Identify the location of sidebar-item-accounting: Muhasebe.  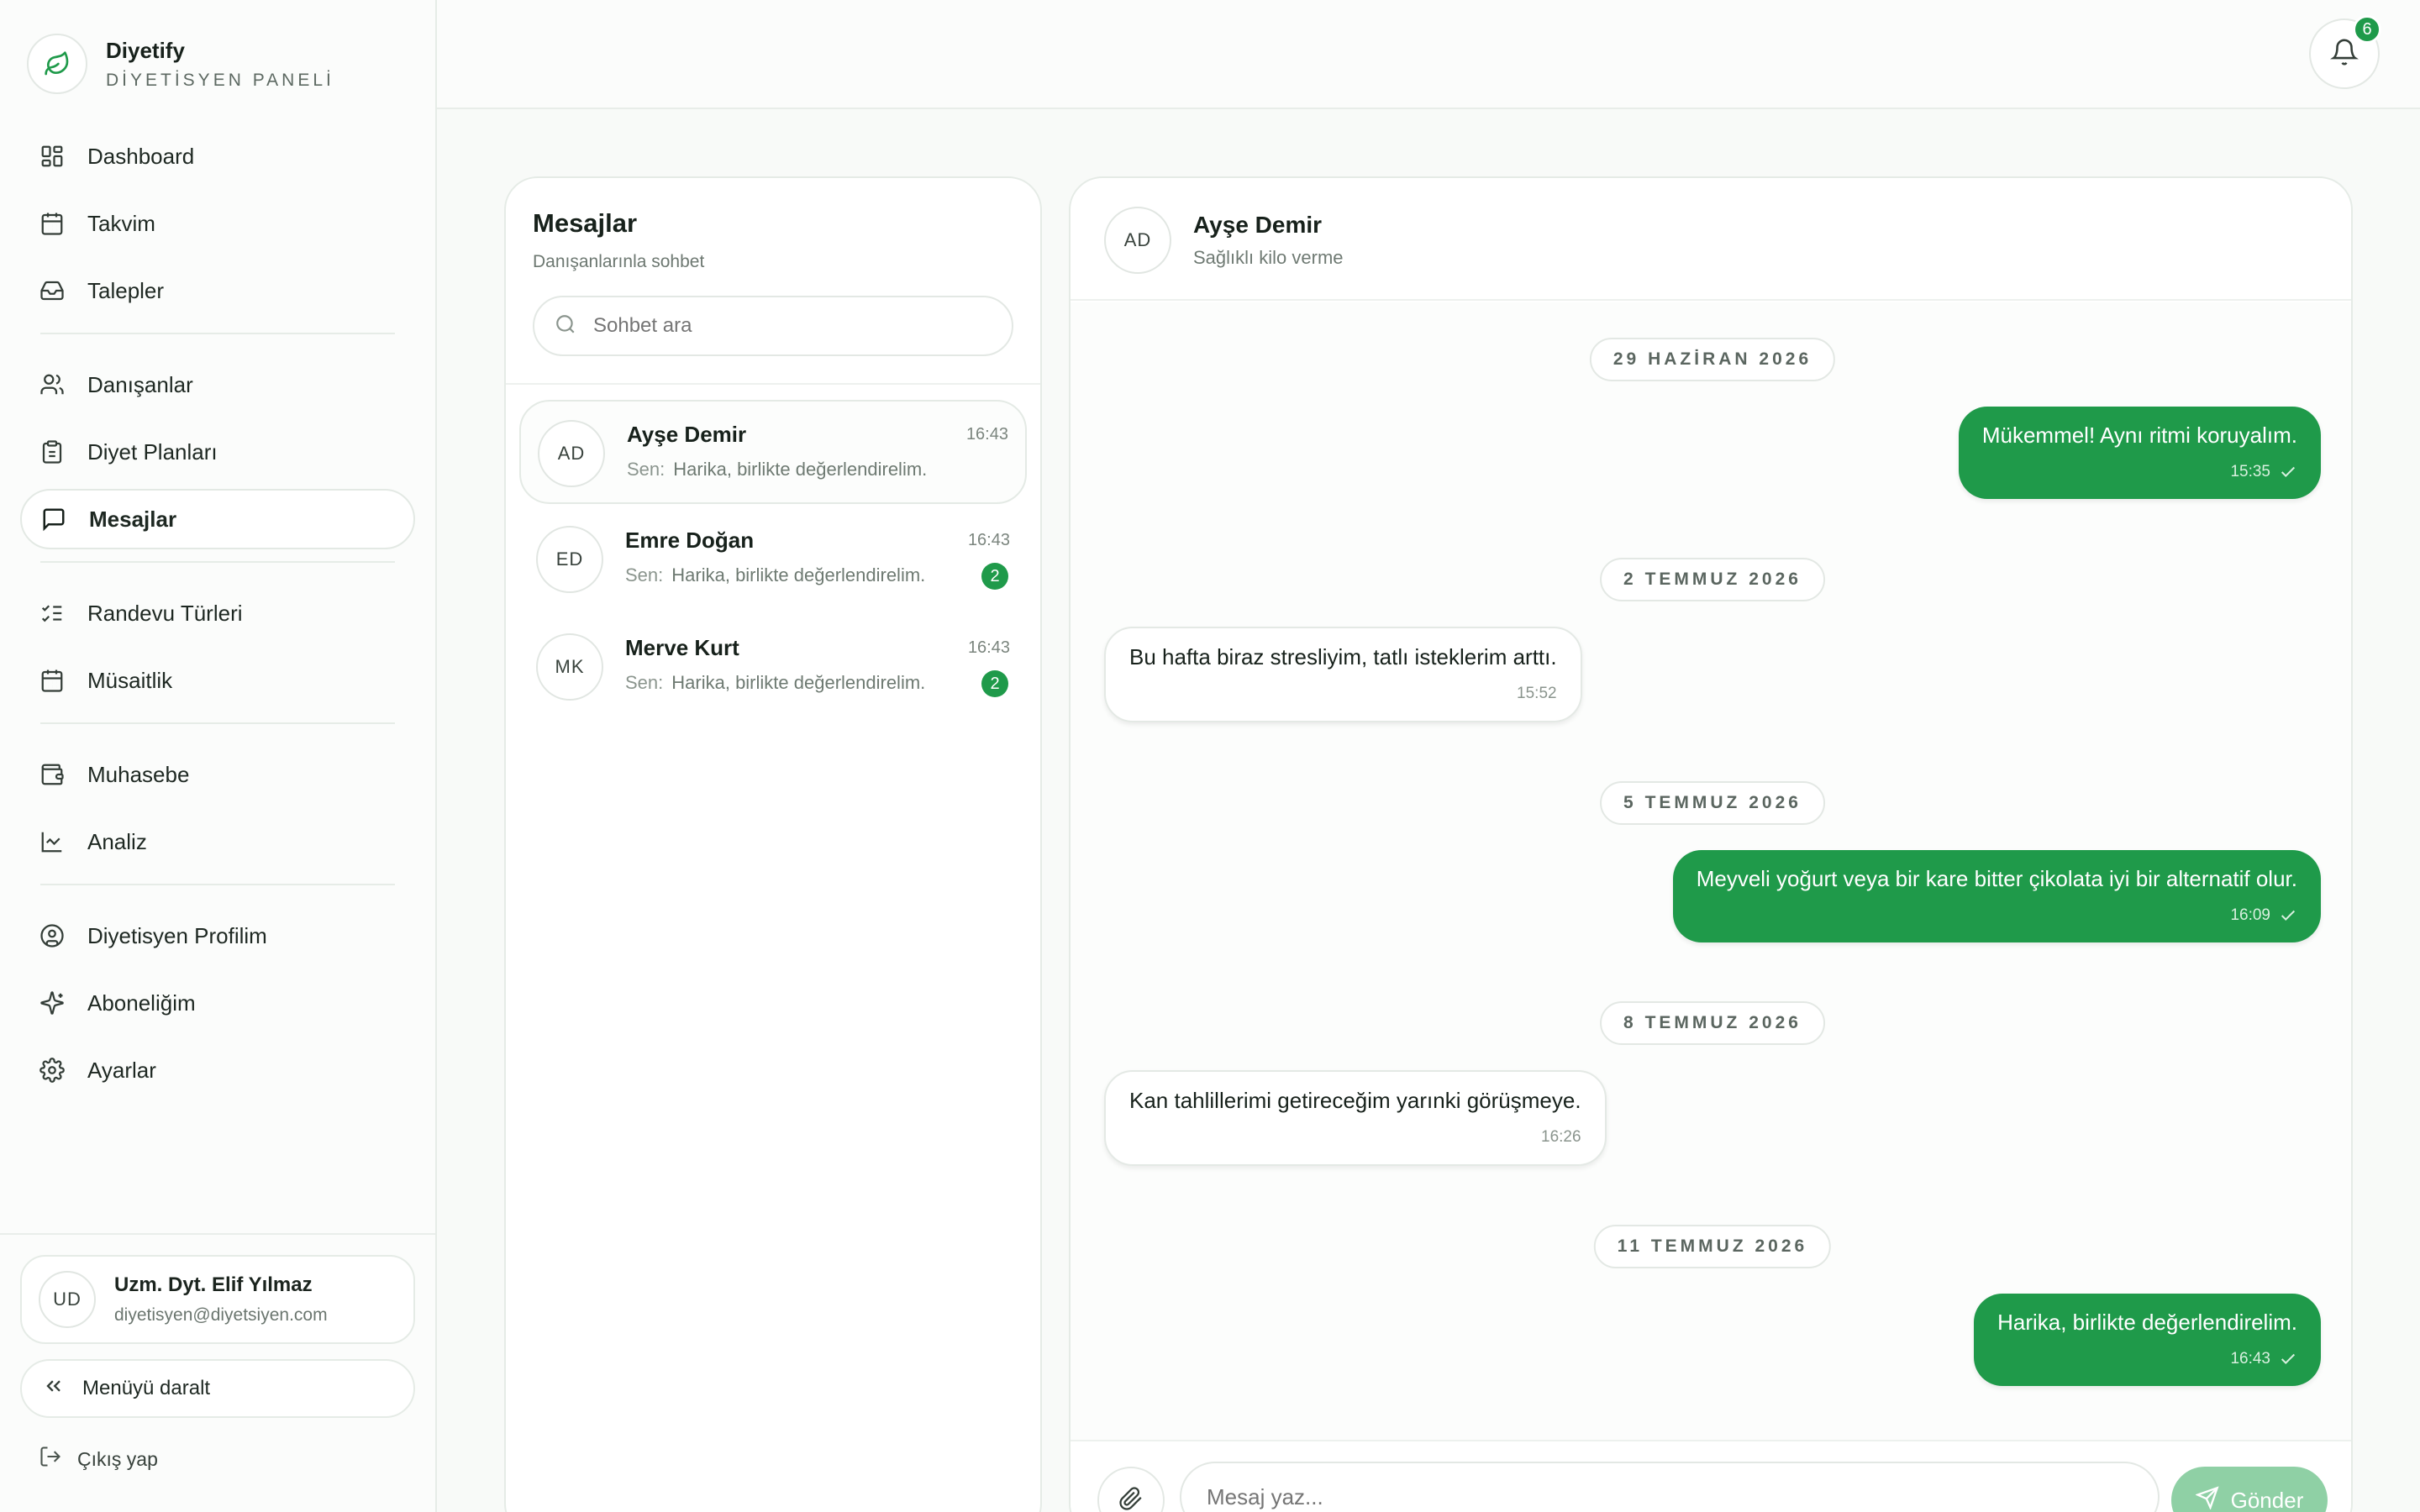
(218, 774).